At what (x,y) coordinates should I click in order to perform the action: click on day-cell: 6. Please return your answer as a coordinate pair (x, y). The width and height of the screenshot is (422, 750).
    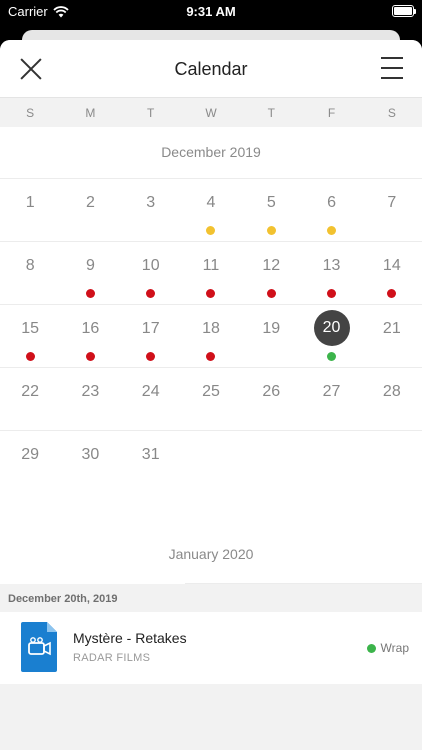
    Looking at the image, I should click on (331, 210).